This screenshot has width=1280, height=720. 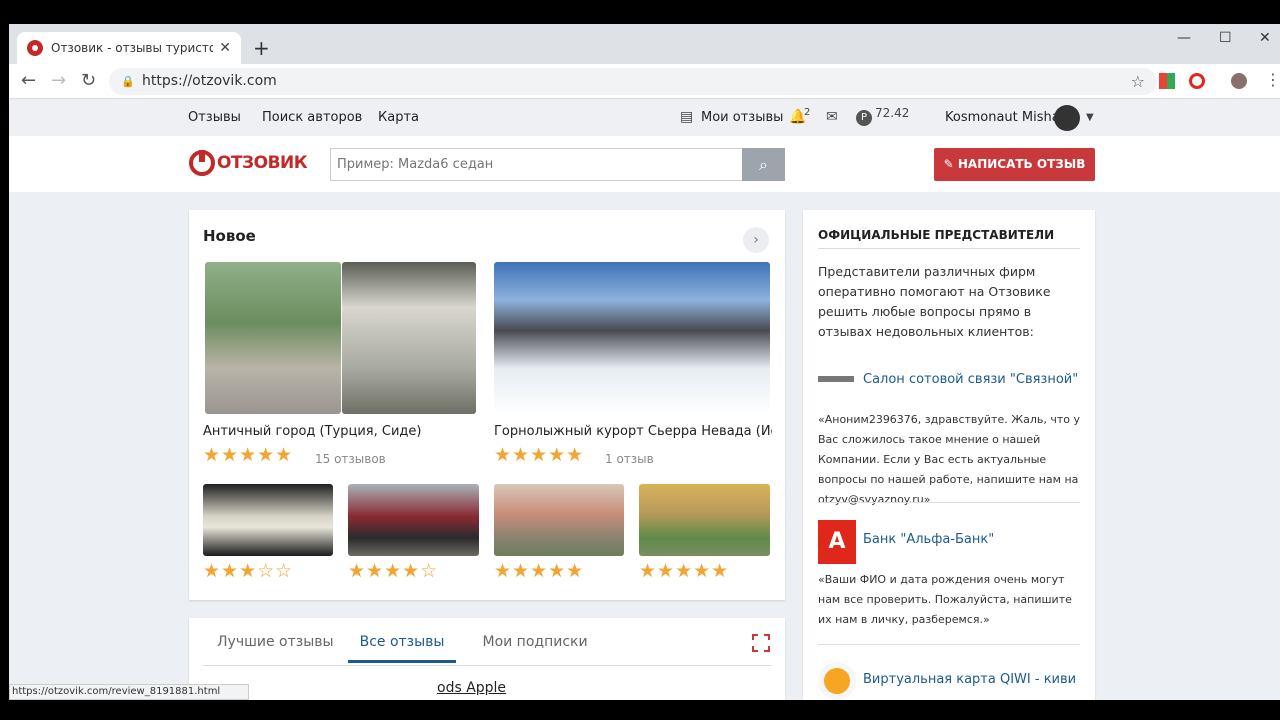 What do you see at coordinates (1265, 38) in the screenshot?
I see `close-window-icon: ✕` at bounding box center [1265, 38].